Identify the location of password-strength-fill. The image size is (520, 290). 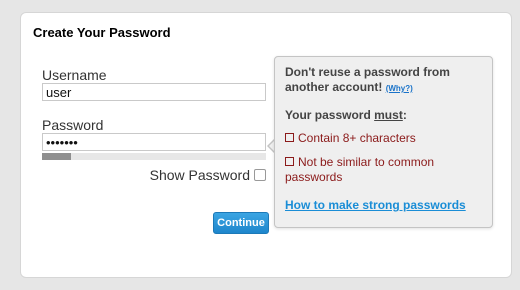
(57, 156).